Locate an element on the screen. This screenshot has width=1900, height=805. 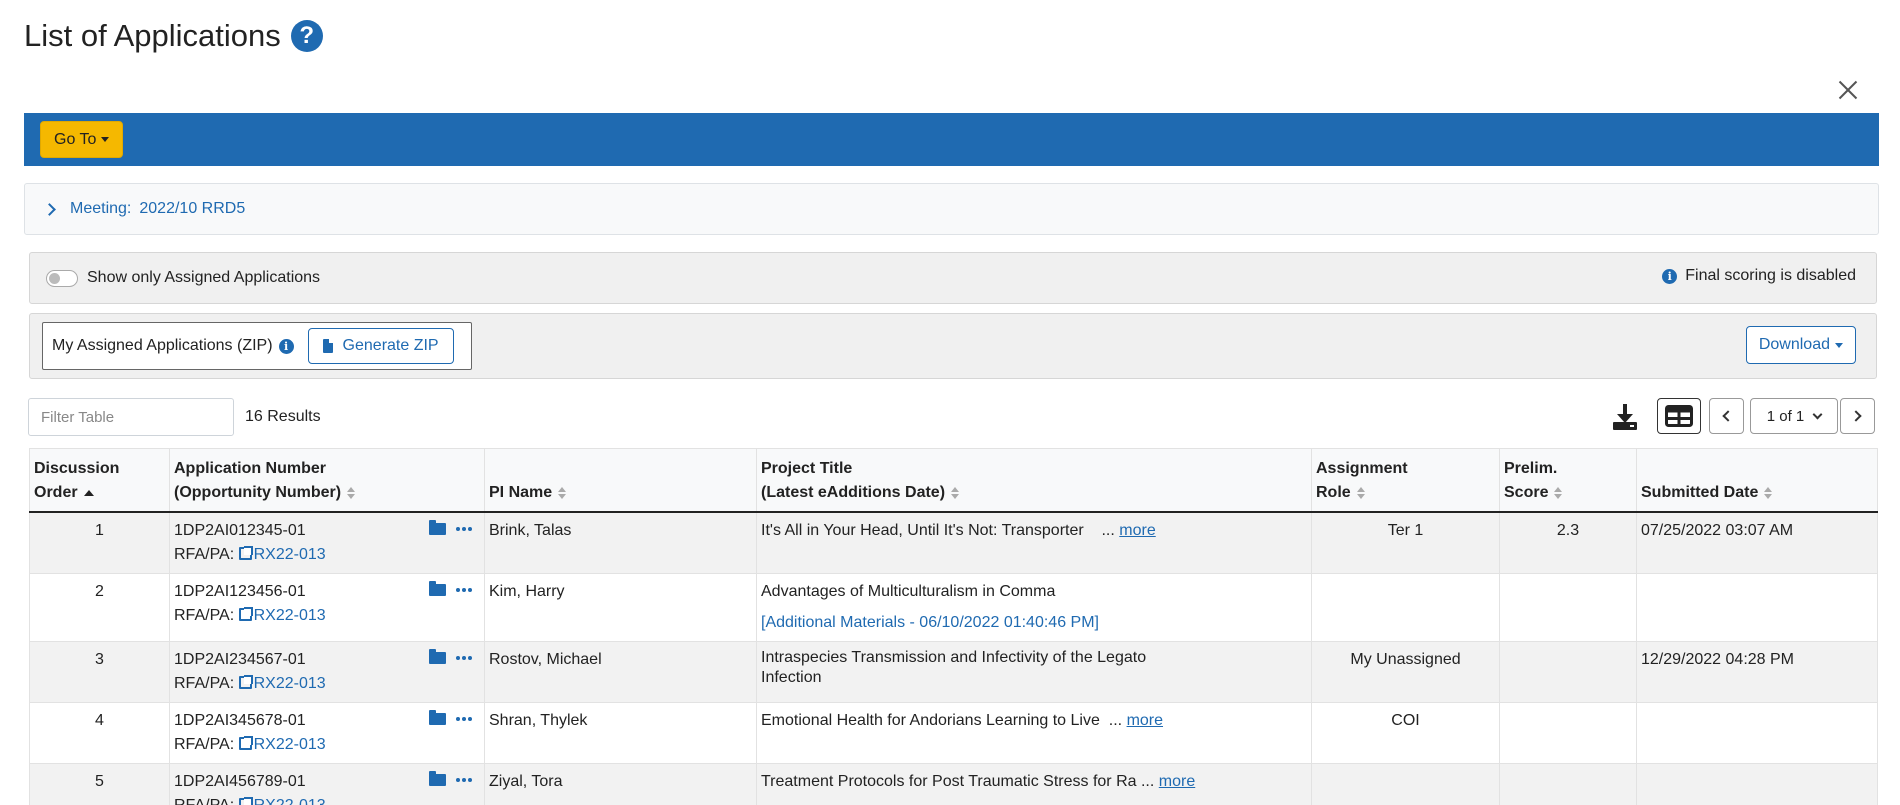
next-page-button is located at coordinates (1857, 416).